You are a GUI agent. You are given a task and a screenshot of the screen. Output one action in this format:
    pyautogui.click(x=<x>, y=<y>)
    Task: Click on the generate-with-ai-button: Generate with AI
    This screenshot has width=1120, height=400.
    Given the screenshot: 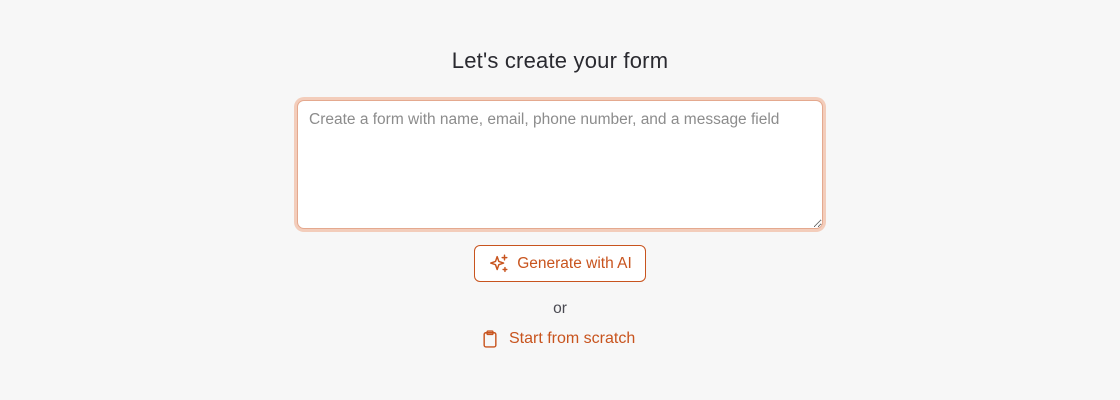 What is the action you would take?
    pyautogui.click(x=560, y=263)
    